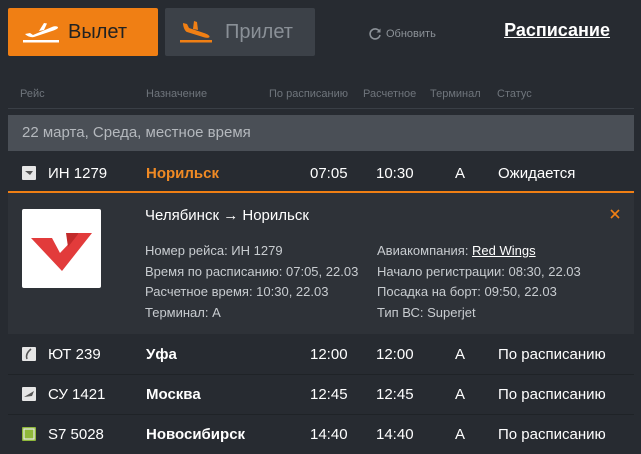  What do you see at coordinates (320, 32) in the screenshot?
I see `top-bar: Вылет Прилет Обновить Расписание` at bounding box center [320, 32].